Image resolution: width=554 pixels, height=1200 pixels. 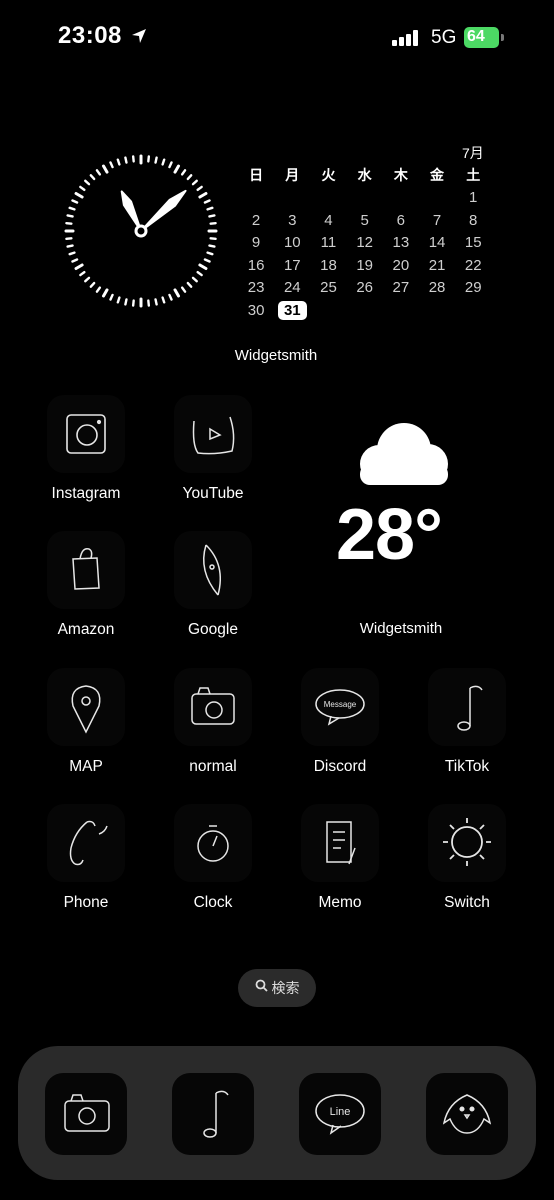 What do you see at coordinates (86, 1114) in the screenshot?
I see `dock-app-camera` at bounding box center [86, 1114].